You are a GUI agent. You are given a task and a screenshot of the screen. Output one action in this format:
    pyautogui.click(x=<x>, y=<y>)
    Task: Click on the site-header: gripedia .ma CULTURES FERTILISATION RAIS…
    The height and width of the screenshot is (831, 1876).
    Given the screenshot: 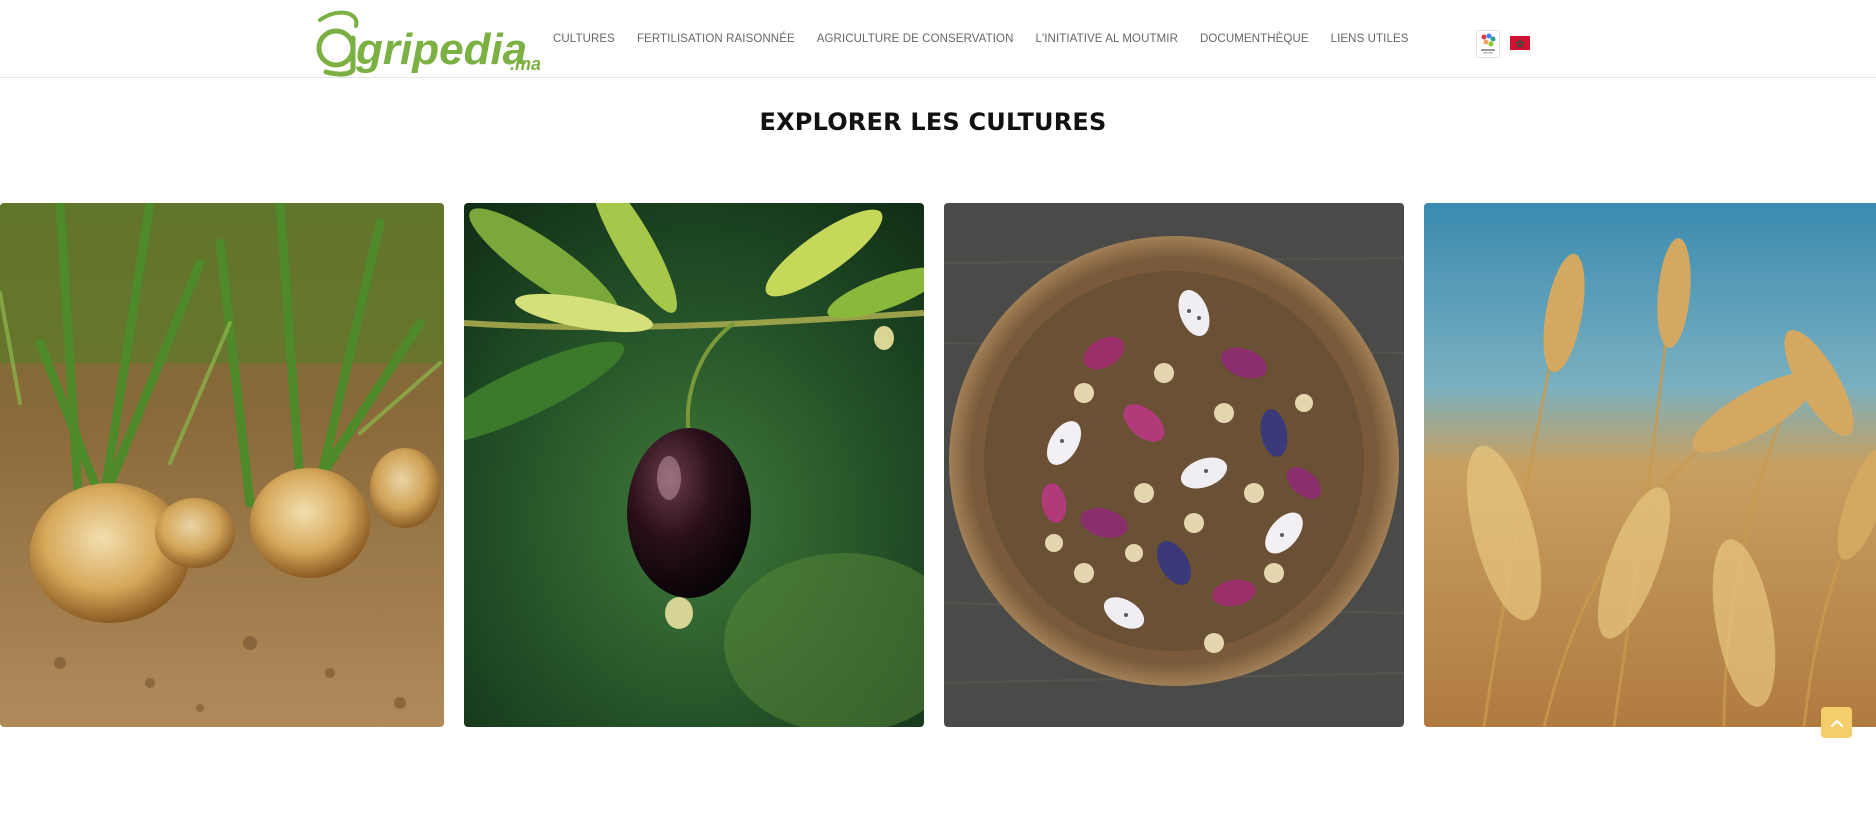 What is the action you would take?
    pyautogui.click(x=938, y=39)
    